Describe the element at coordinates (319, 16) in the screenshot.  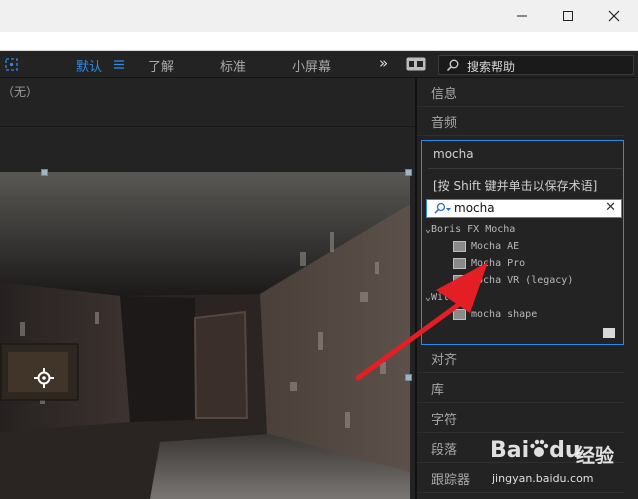
I see `title-bar` at that location.